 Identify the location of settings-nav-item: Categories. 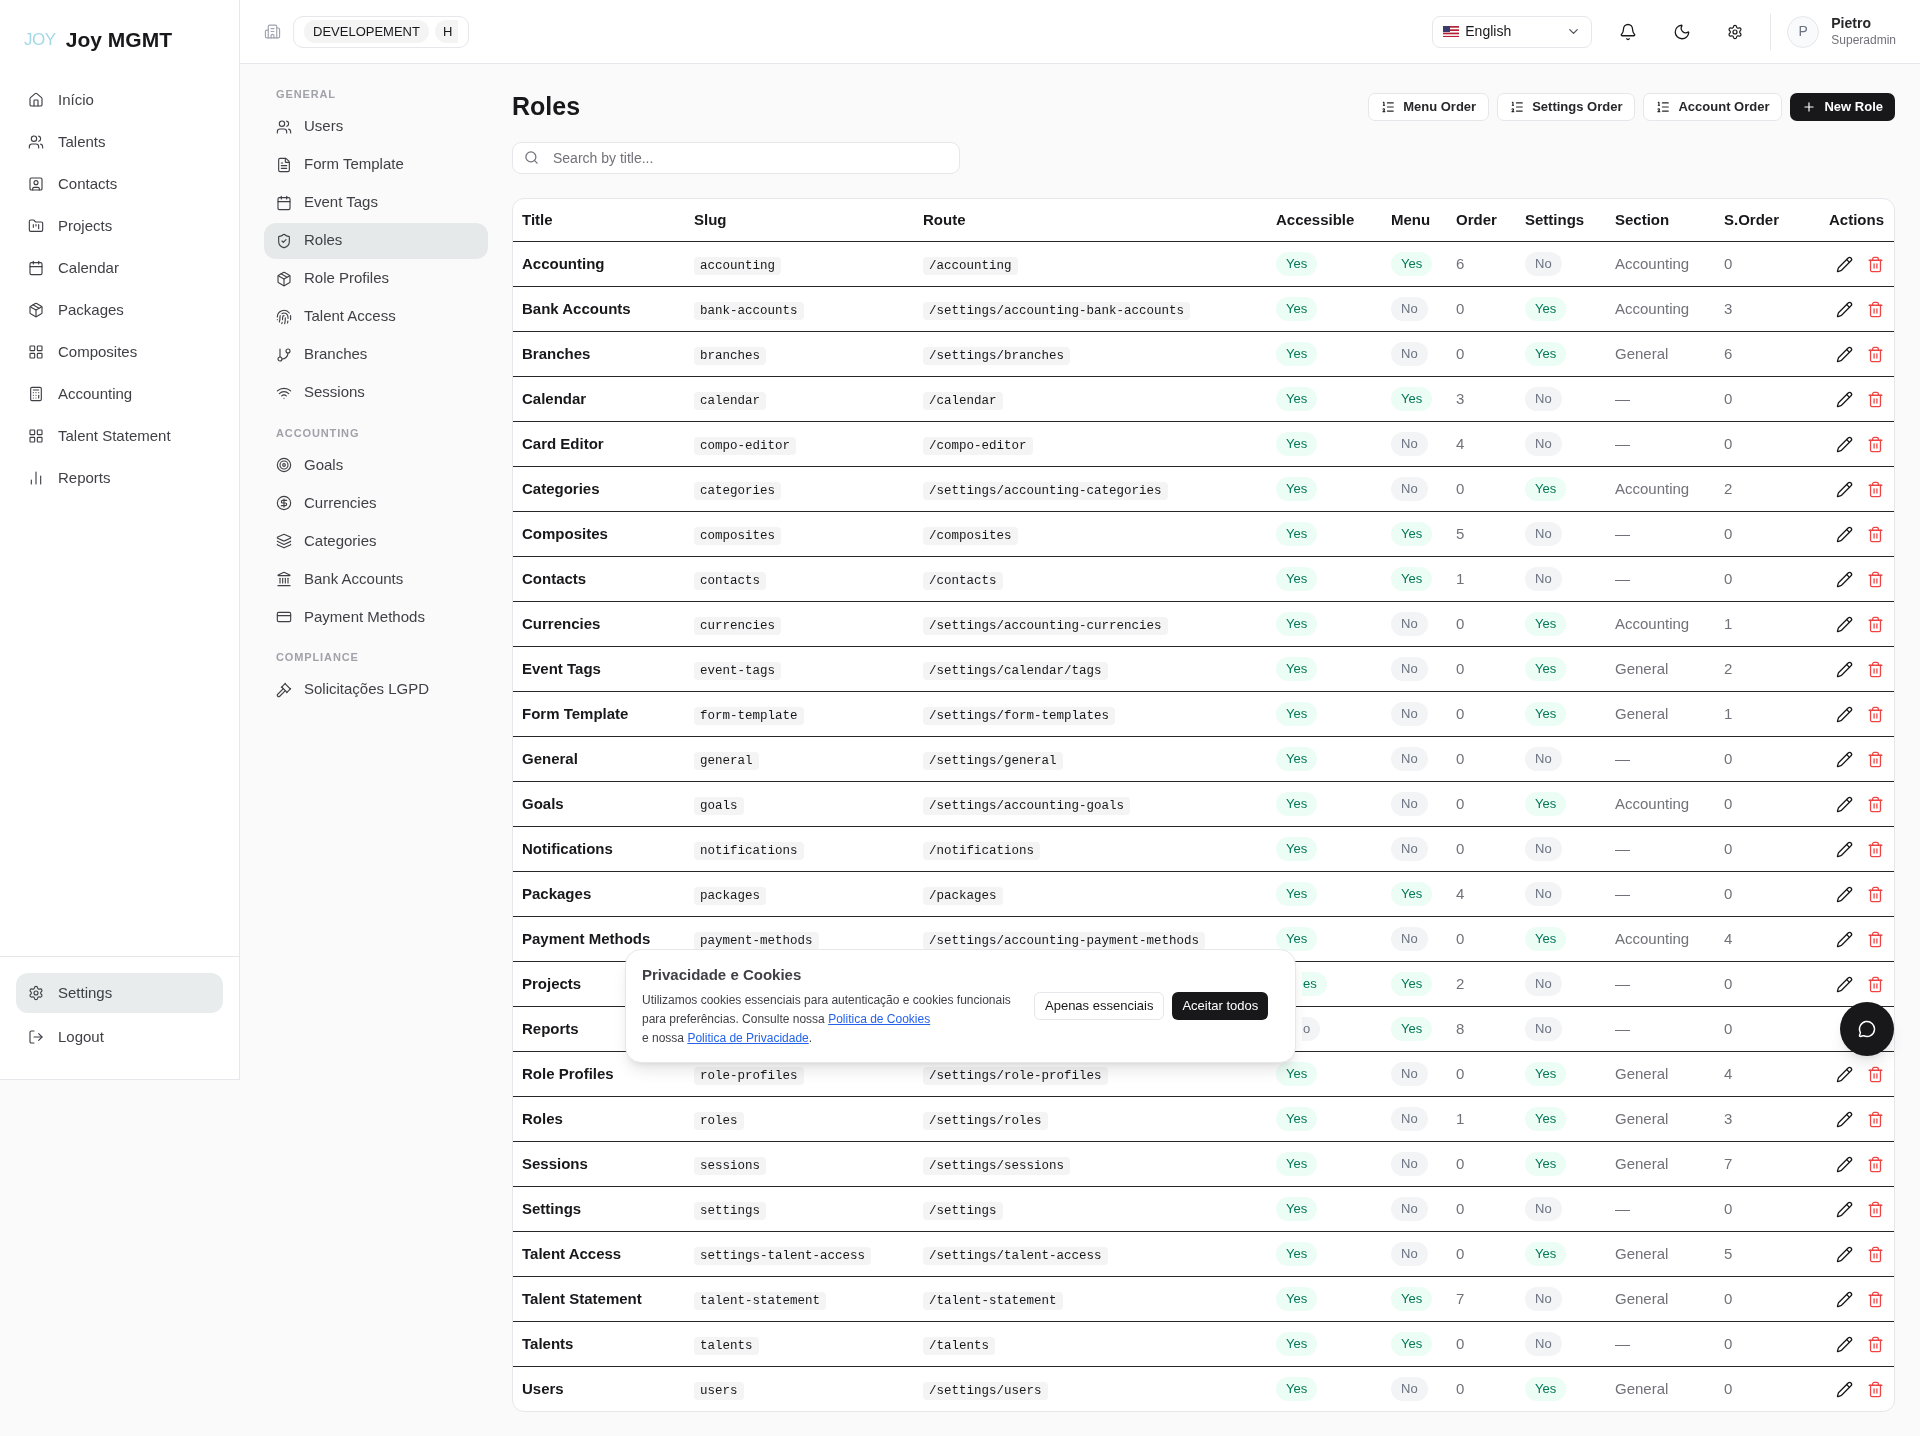
(376, 541).